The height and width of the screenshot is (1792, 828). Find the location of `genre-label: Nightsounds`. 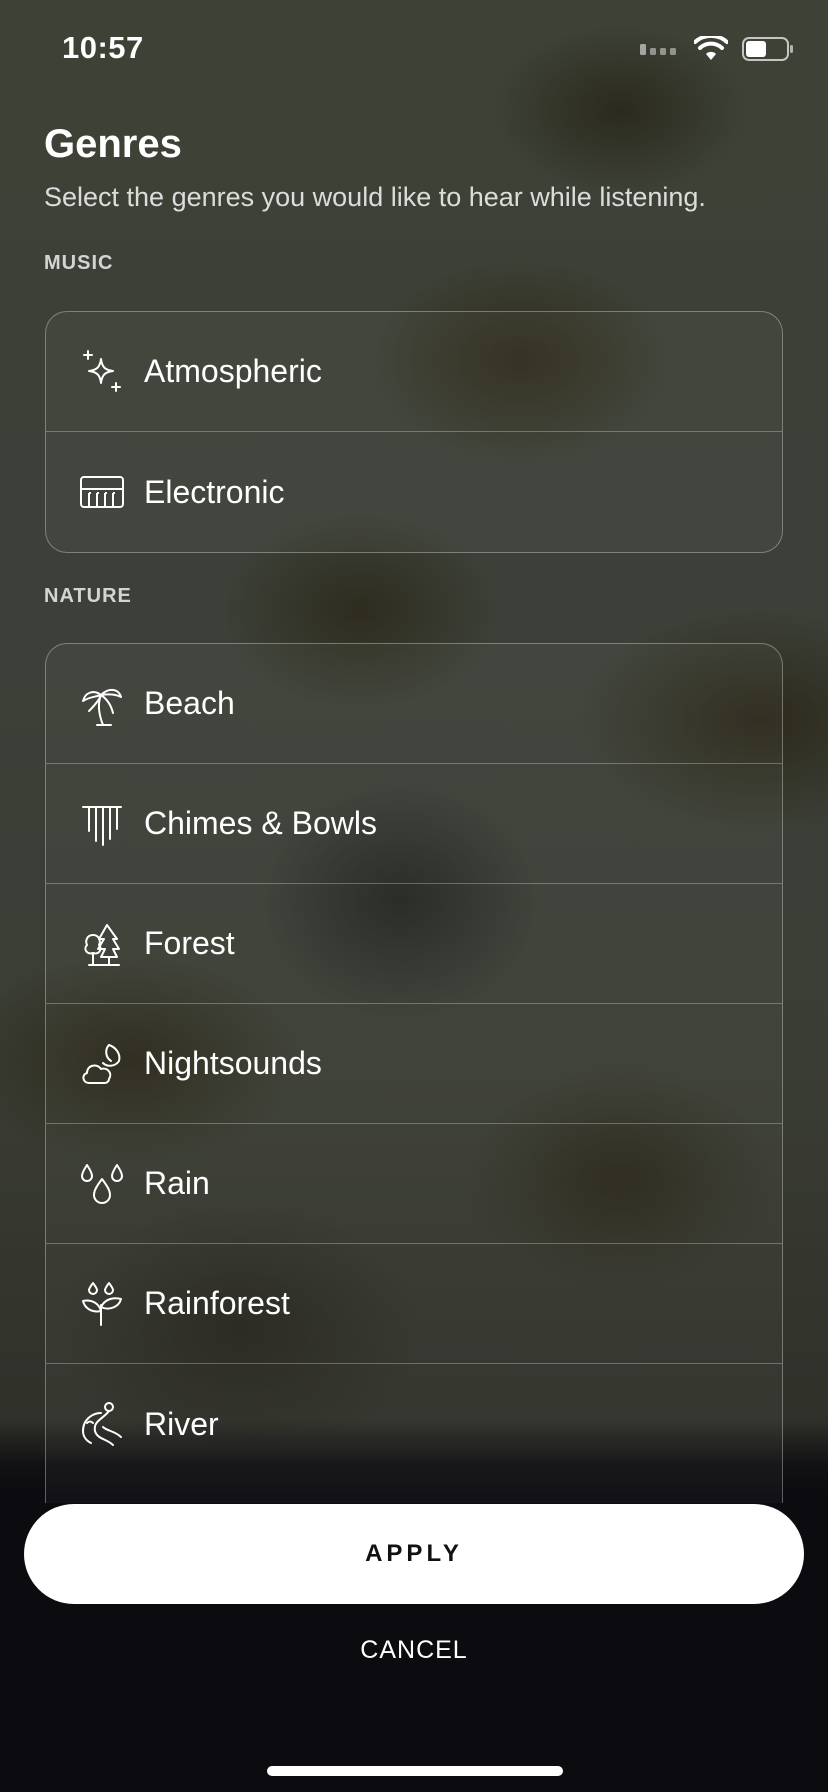

genre-label: Nightsounds is located at coordinates (233, 1063).